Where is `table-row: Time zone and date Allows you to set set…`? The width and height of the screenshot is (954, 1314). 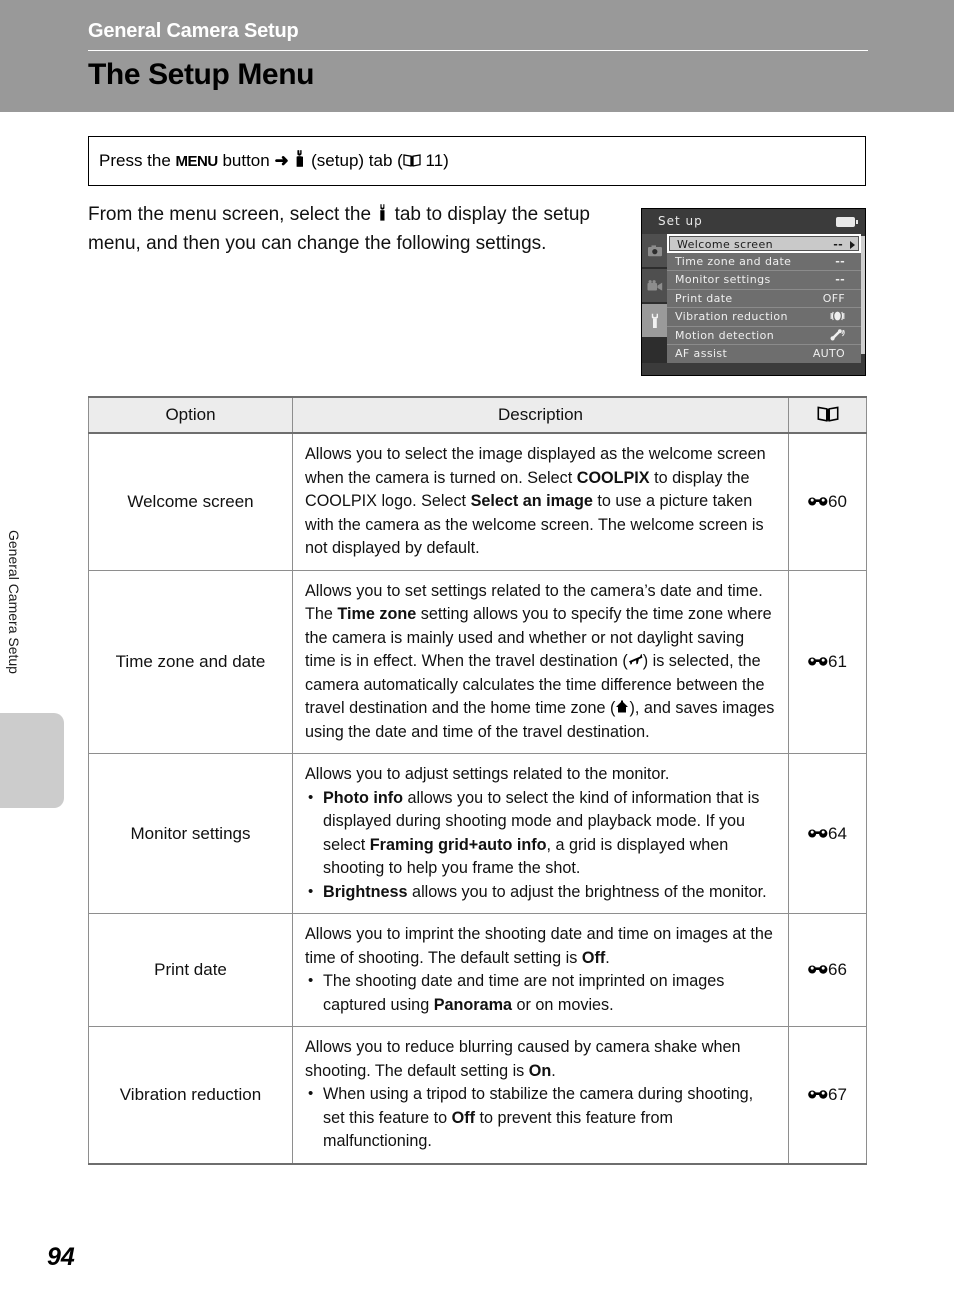 table-row: Time zone and date Allows you to set set… is located at coordinates (477, 661).